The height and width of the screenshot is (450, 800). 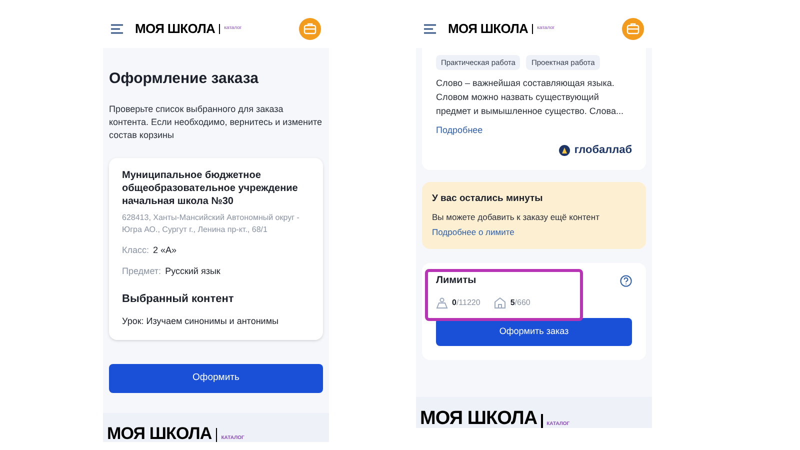 I want to click on notice-title: У вас остались минуты, so click(x=488, y=199).